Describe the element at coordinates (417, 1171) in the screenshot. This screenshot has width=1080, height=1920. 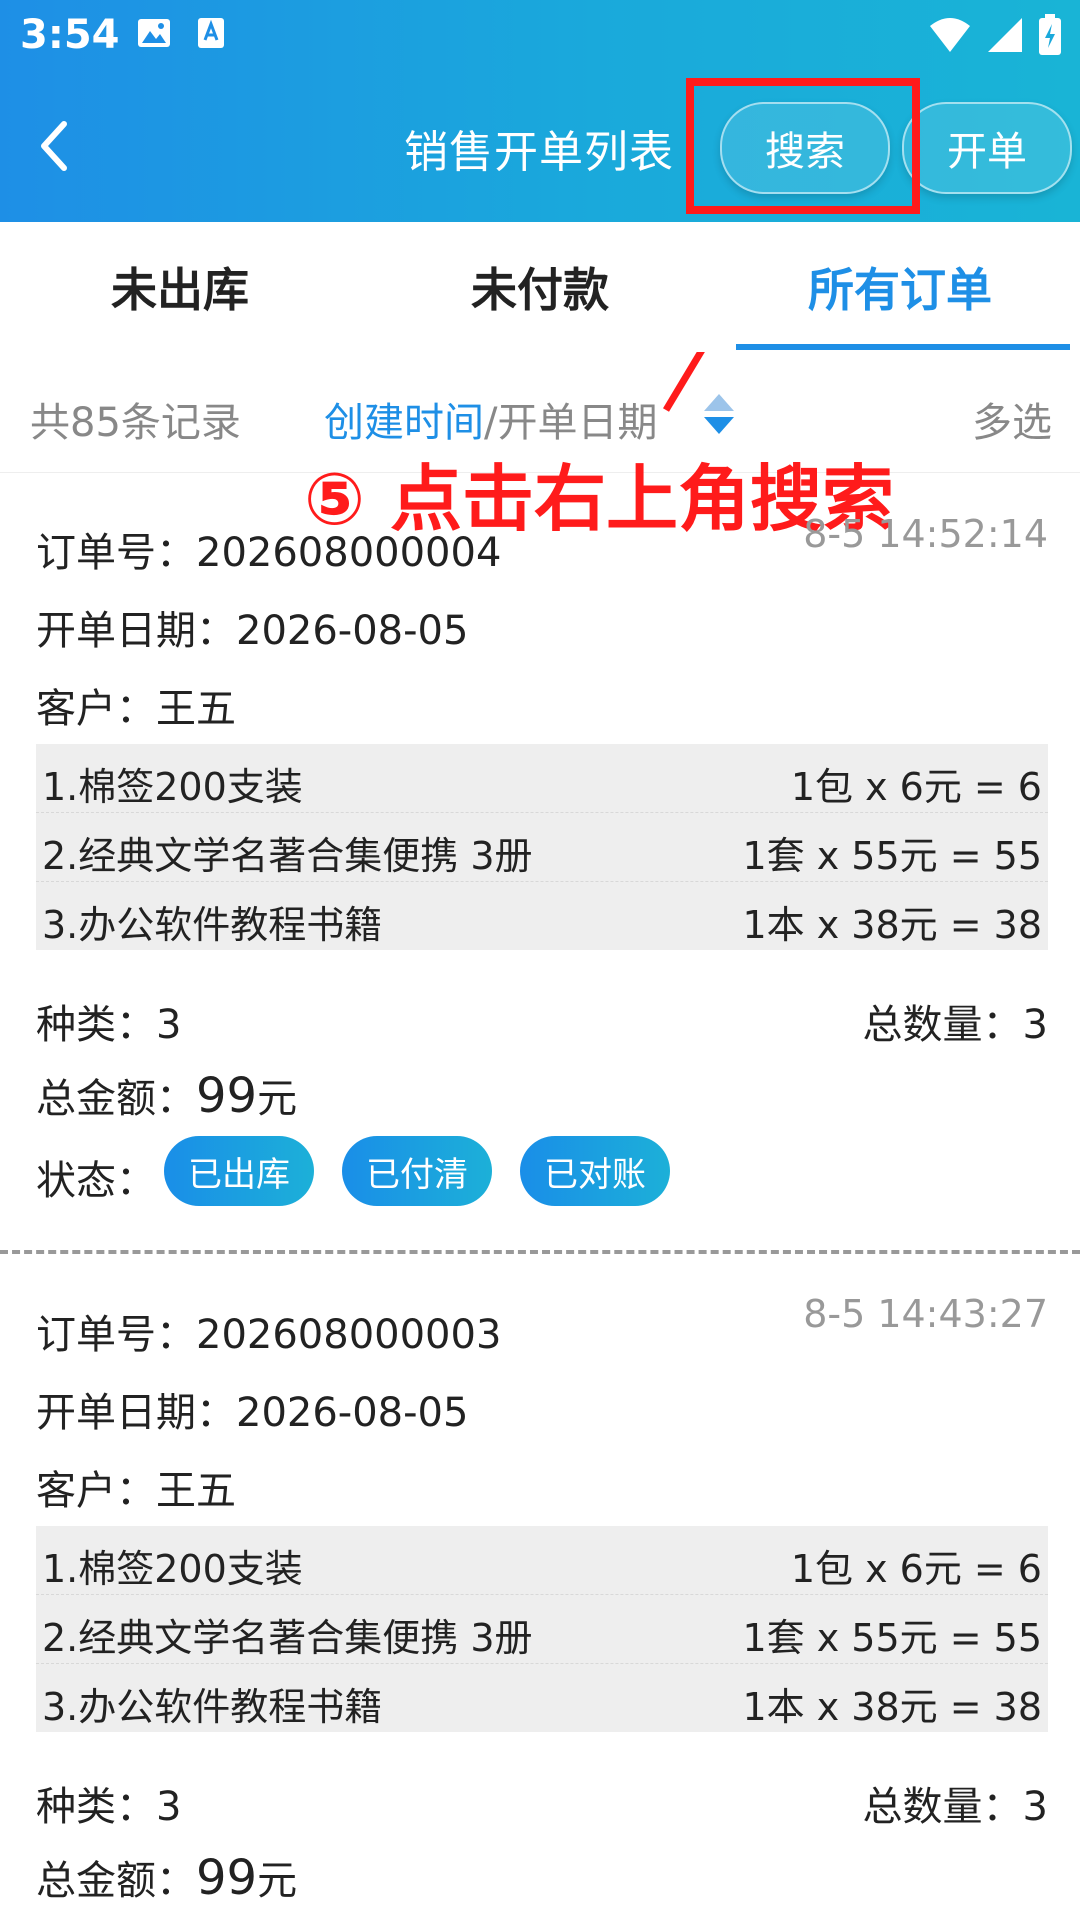
I see `status-badge-paid: 已付清` at that location.